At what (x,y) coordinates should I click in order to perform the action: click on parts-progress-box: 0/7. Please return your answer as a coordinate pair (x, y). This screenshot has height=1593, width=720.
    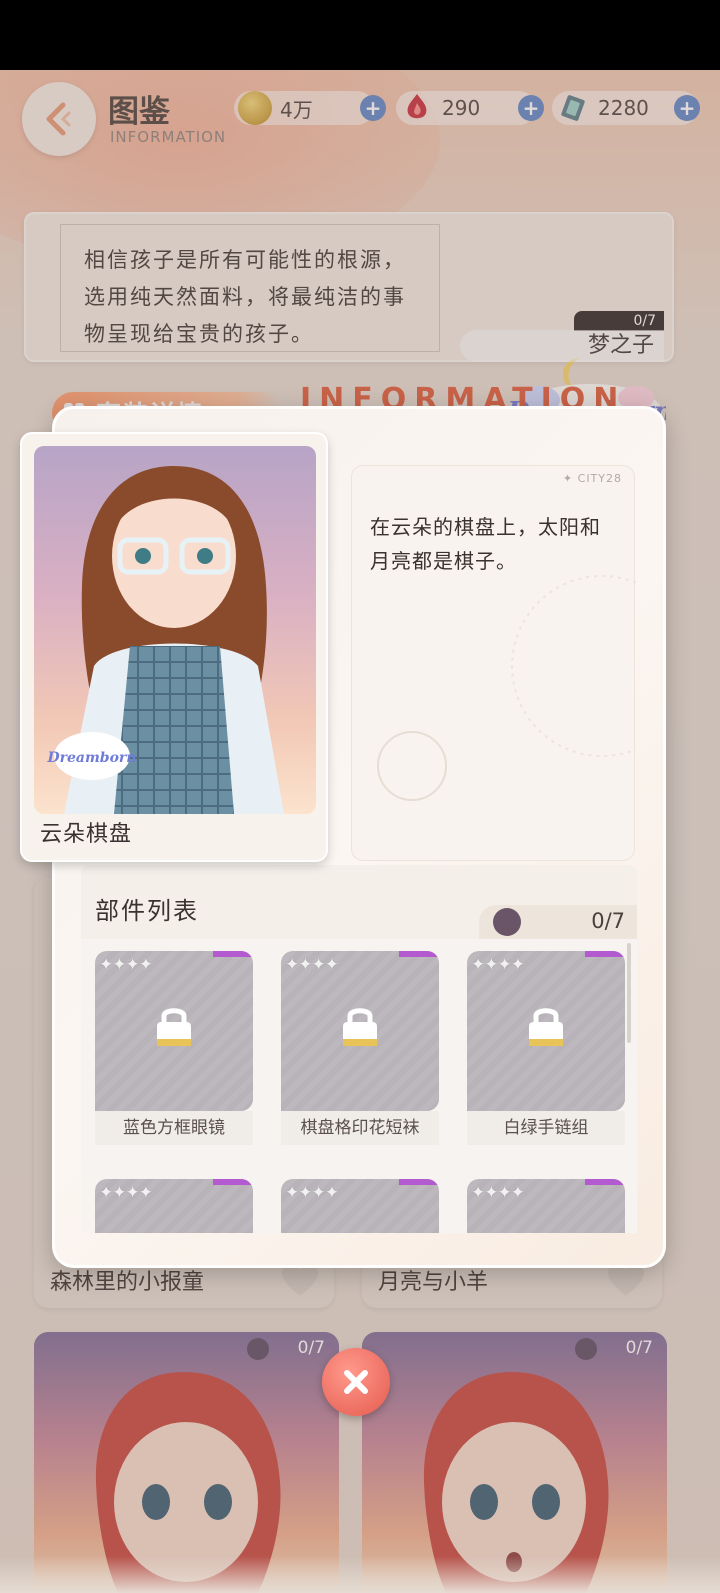
    Looking at the image, I should click on (558, 922).